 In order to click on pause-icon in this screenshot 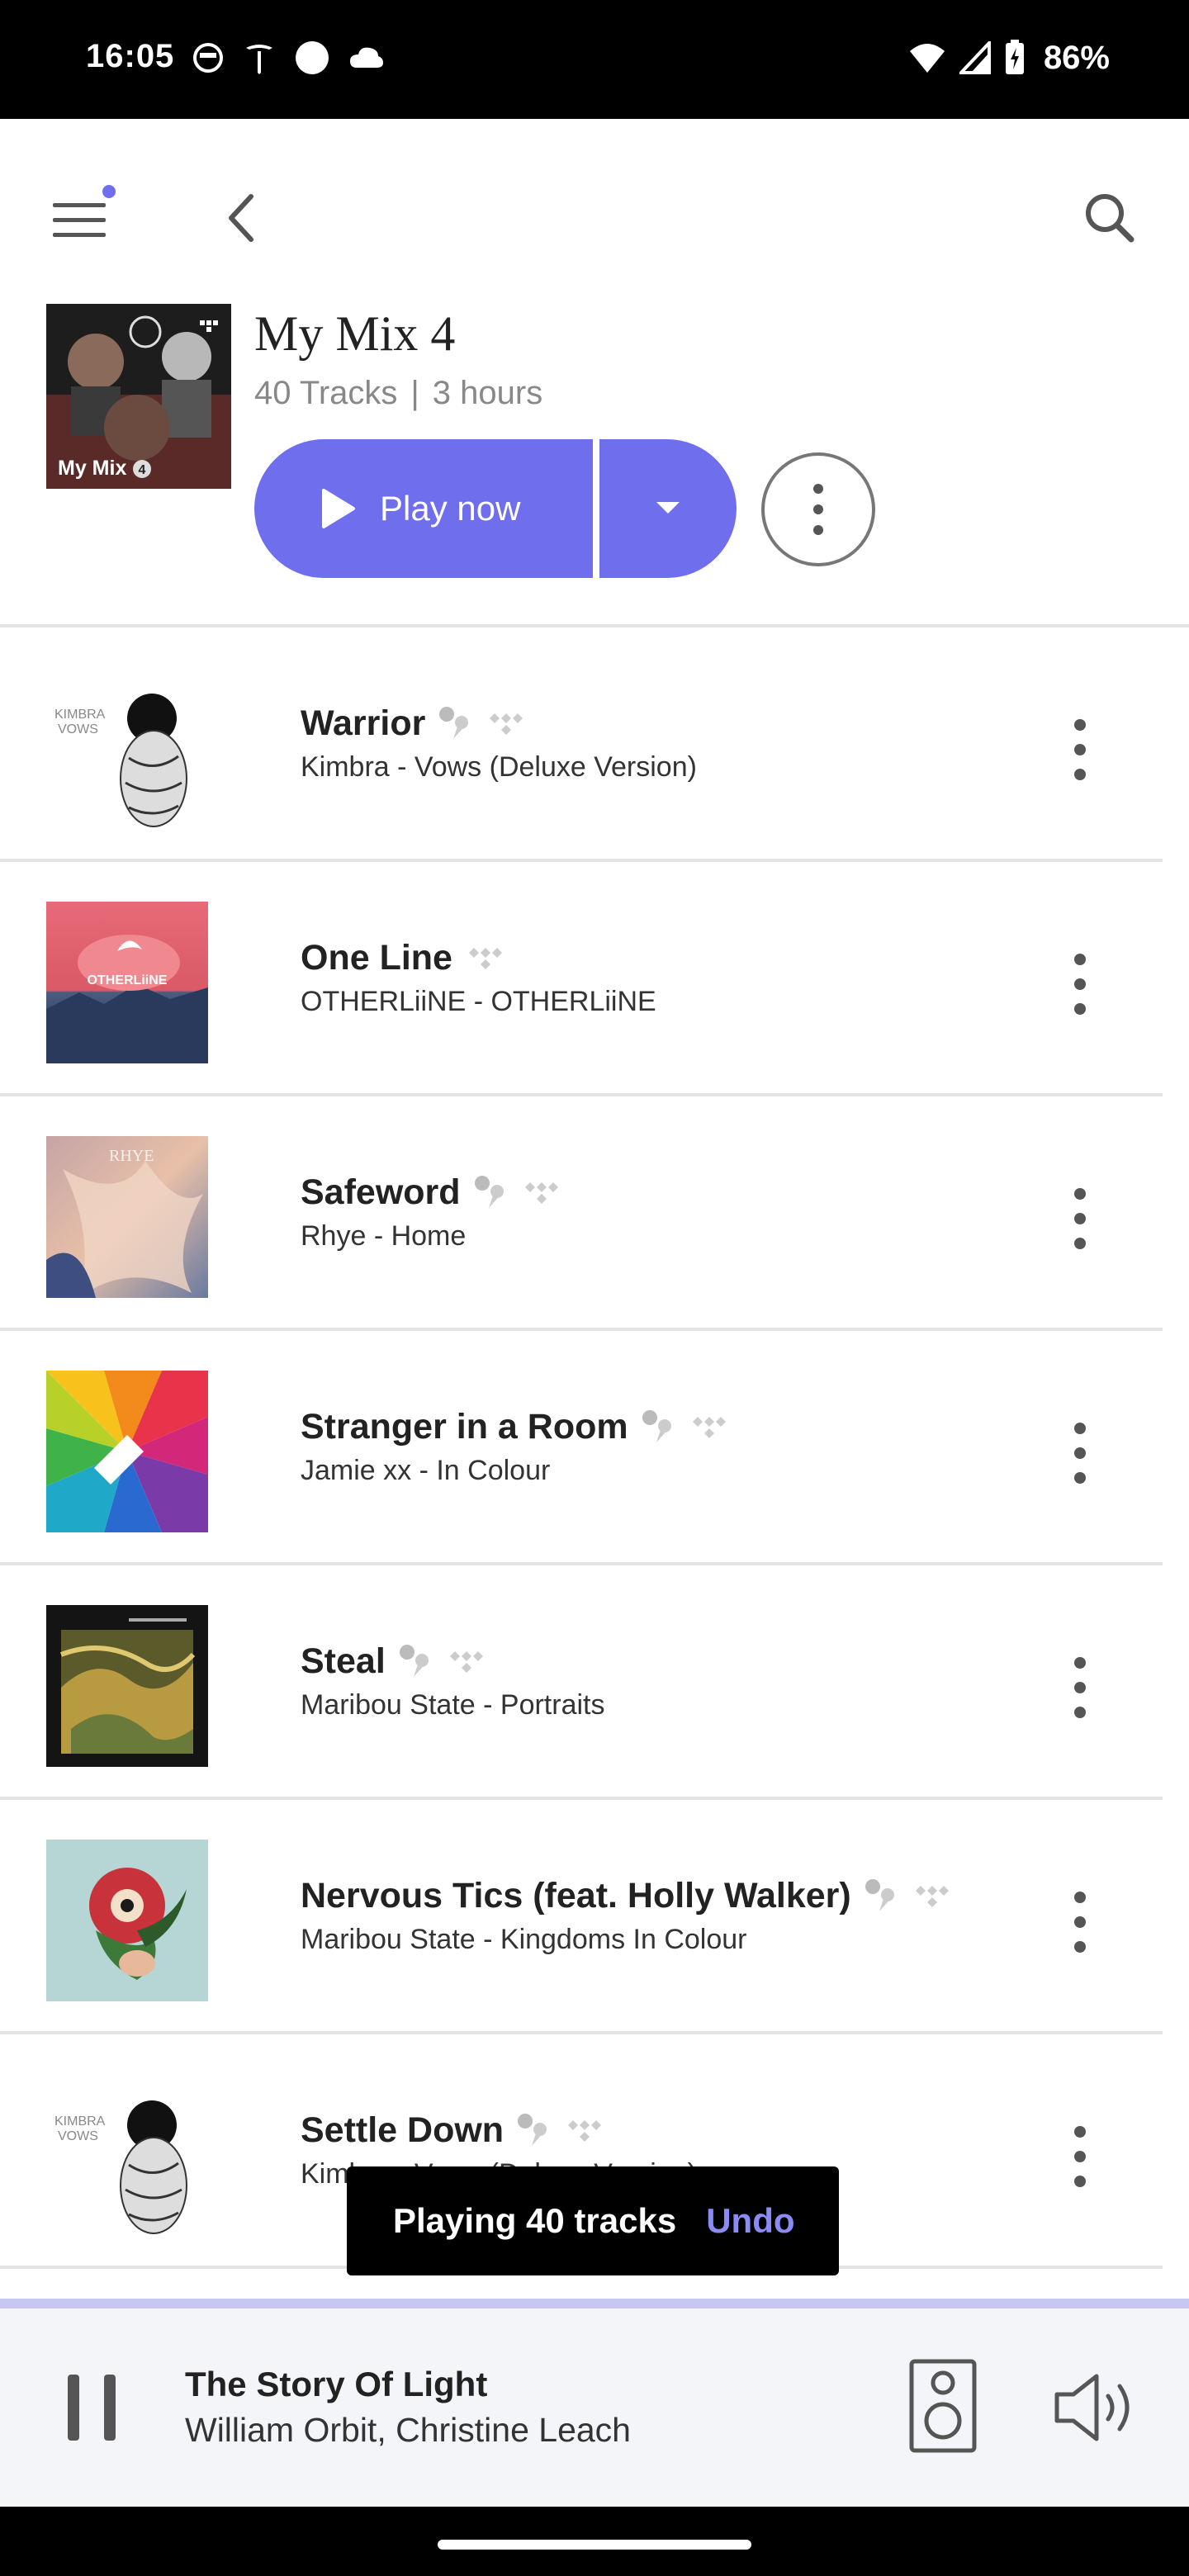, I will do `click(92, 2408)`.